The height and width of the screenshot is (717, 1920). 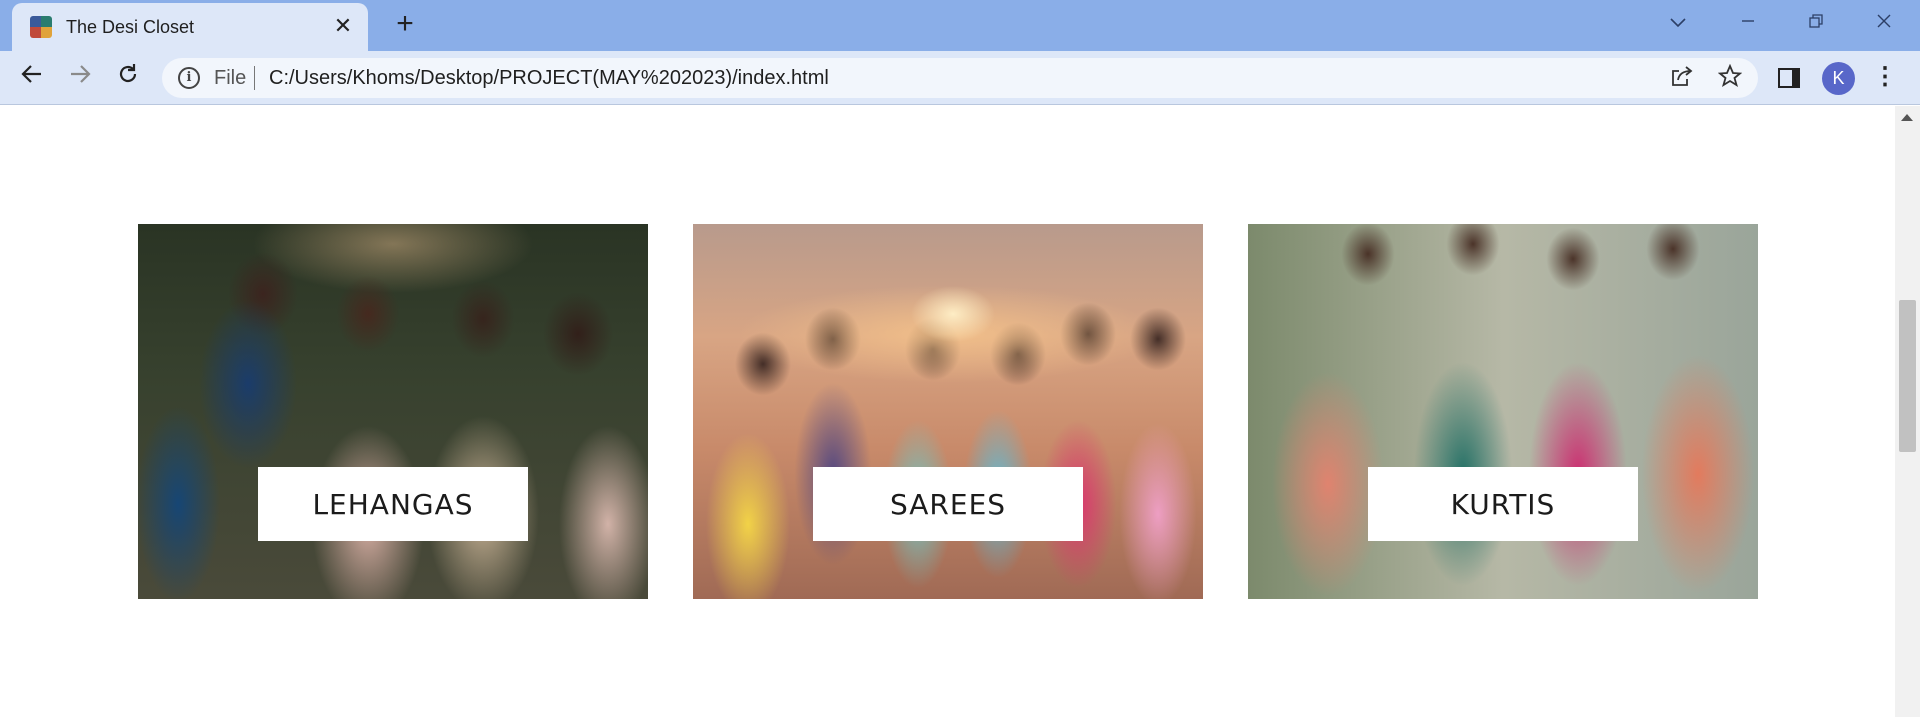 What do you see at coordinates (1884, 23) in the screenshot?
I see `close-window-button` at bounding box center [1884, 23].